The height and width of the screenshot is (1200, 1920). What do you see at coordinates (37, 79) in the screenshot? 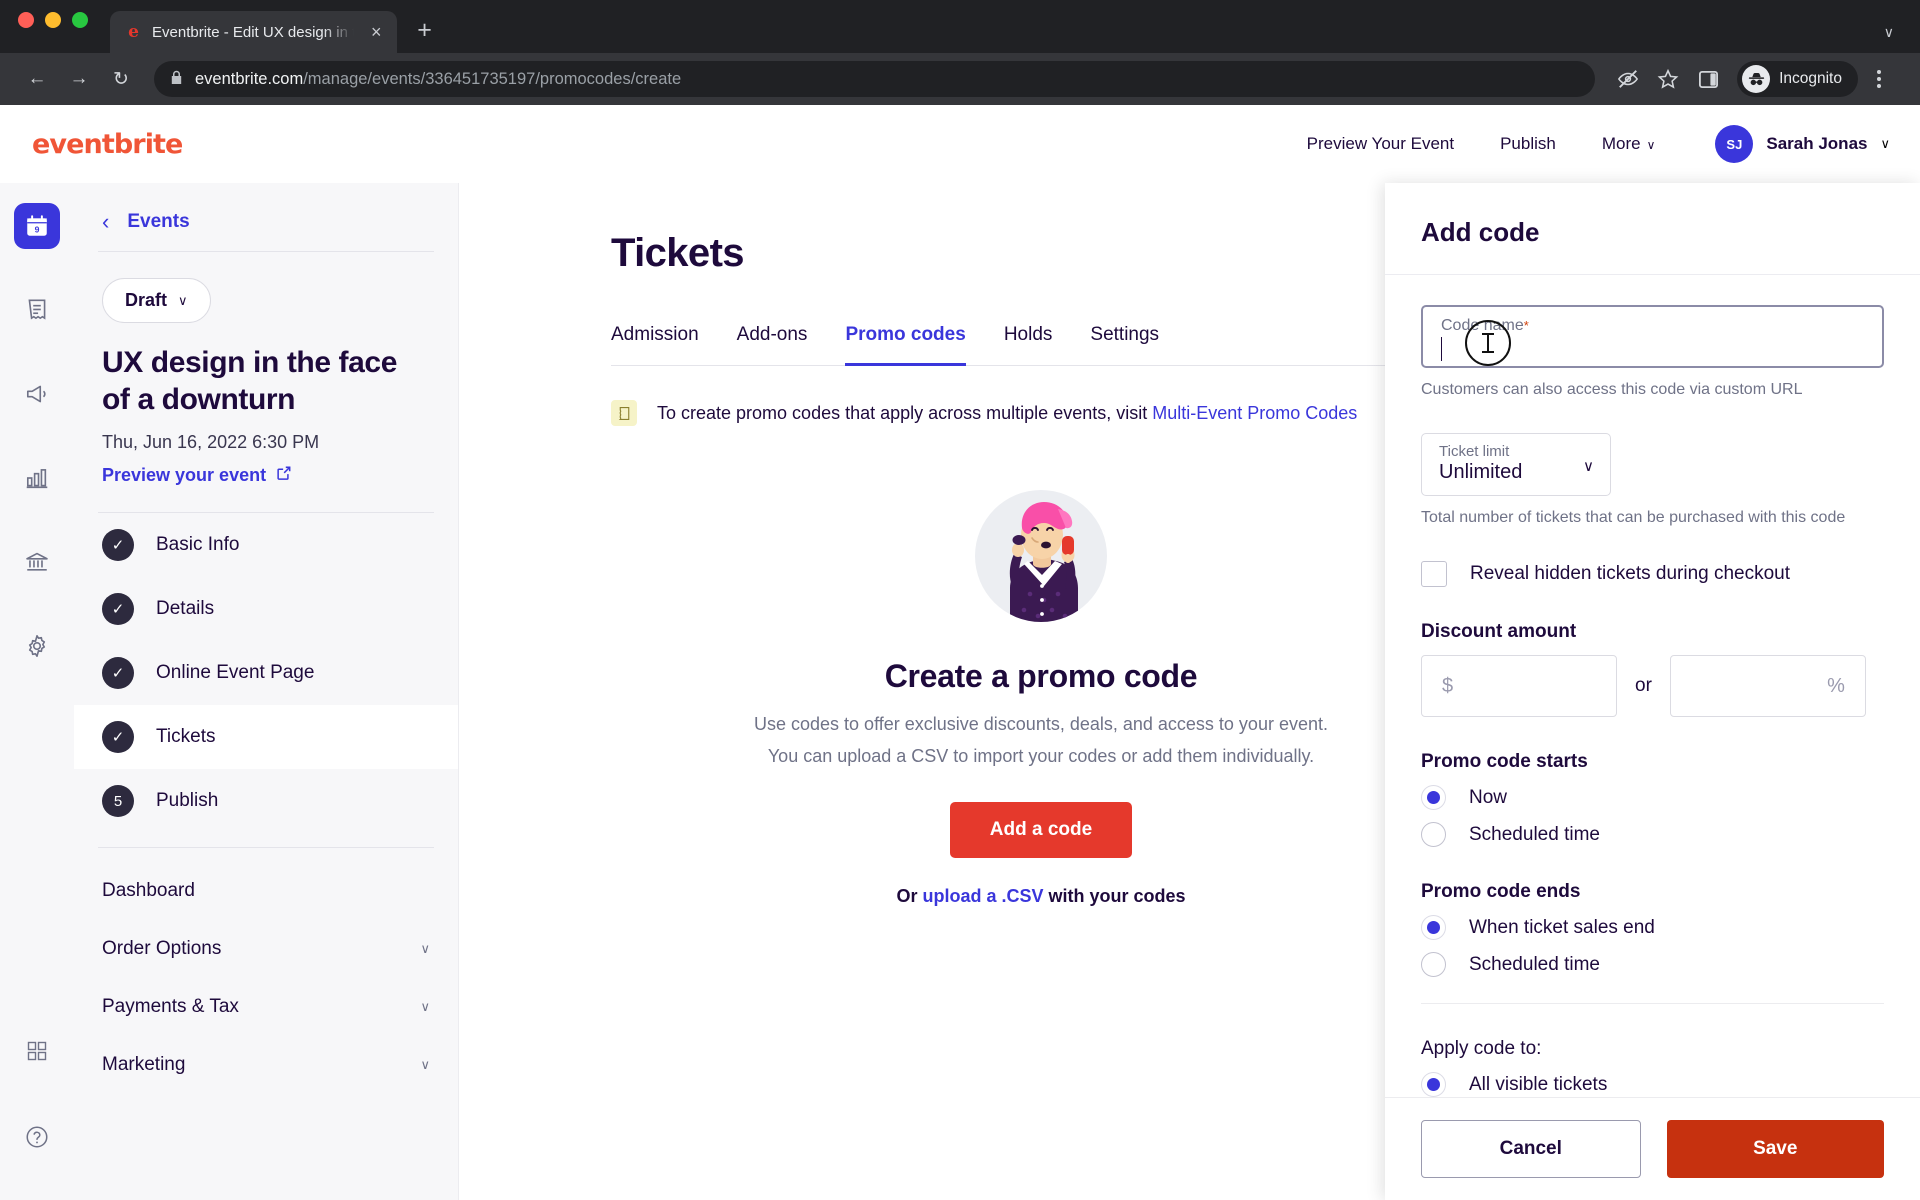
I see `back-icon: ←` at bounding box center [37, 79].